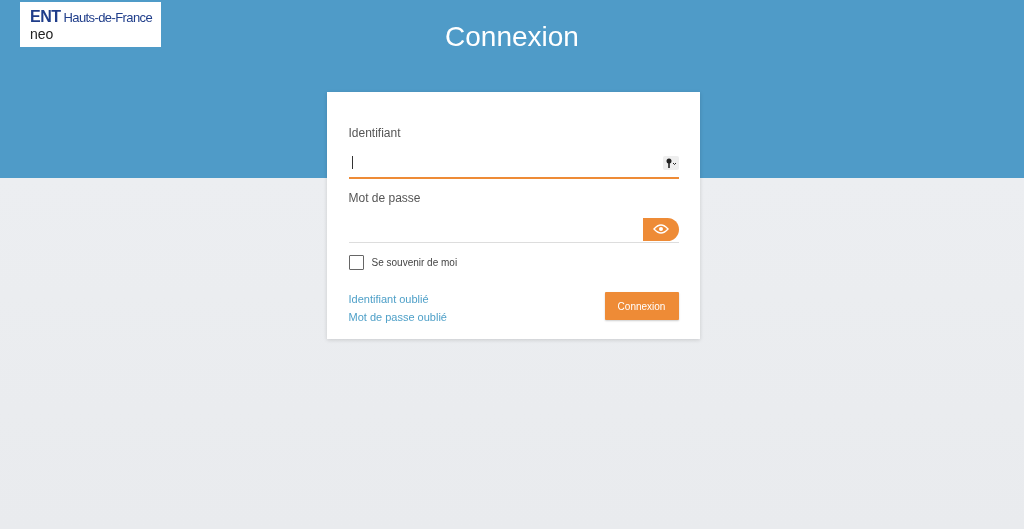 The width and height of the screenshot is (1024, 529). I want to click on key-icon, so click(670, 163).